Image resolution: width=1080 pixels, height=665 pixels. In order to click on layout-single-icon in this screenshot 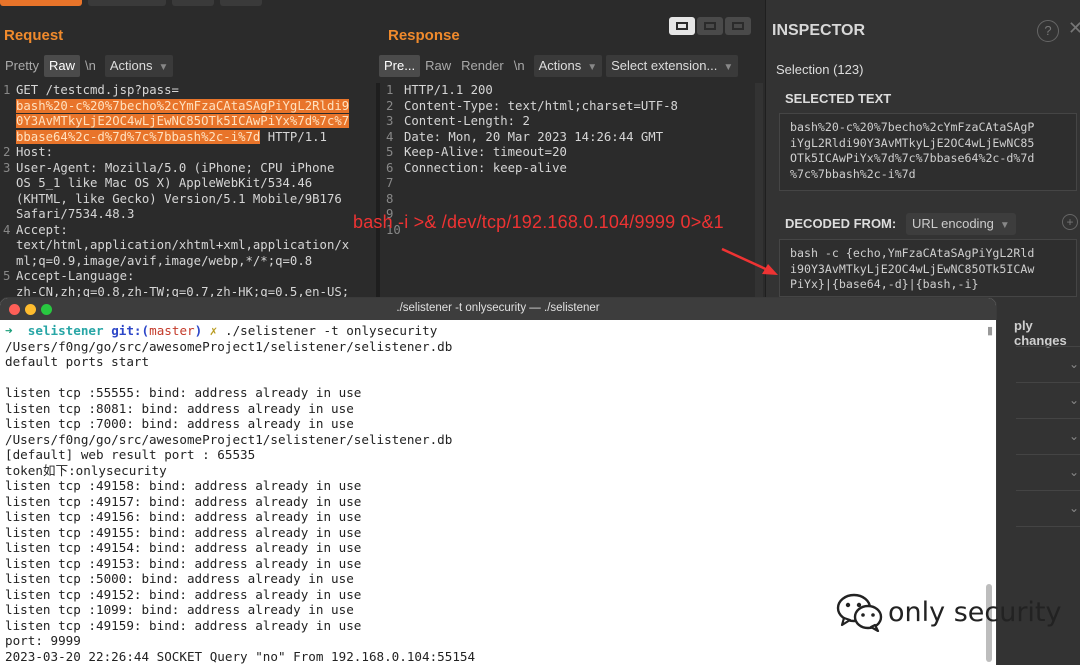, I will do `click(738, 26)`.